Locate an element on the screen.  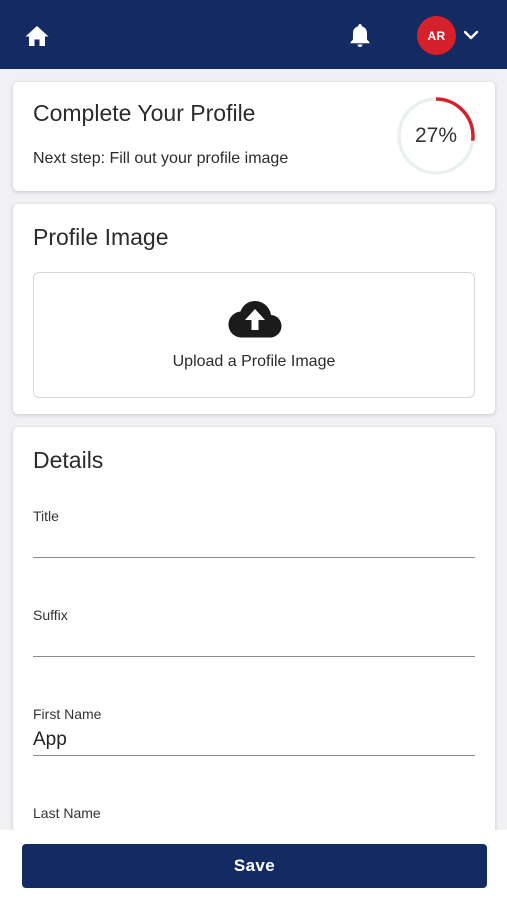
last-name-label: Last Name is located at coordinates (67, 813).